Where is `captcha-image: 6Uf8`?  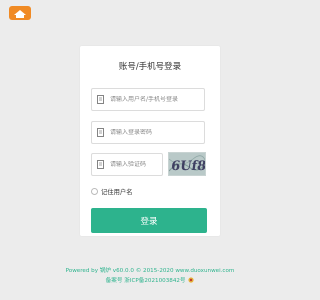
captcha-image: 6Uf8 is located at coordinates (187, 164).